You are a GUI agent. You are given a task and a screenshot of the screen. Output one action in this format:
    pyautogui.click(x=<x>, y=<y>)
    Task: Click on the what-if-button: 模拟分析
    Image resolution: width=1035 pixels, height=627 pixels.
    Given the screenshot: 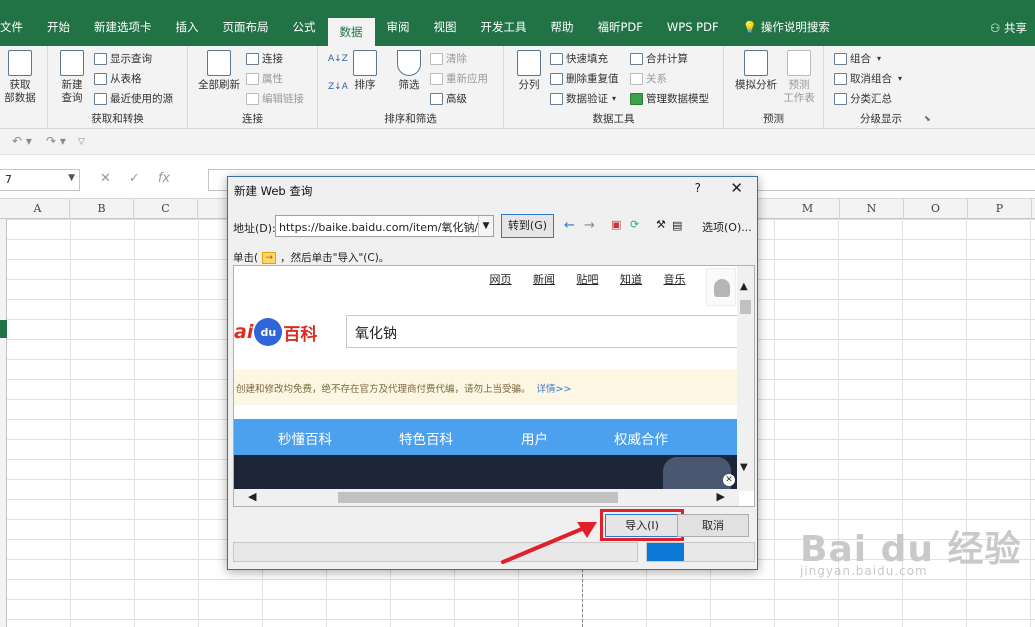 What is the action you would take?
    pyautogui.click(x=756, y=71)
    